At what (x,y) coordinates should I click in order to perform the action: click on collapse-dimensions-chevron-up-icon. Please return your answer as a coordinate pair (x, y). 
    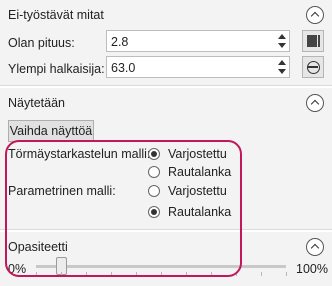
    Looking at the image, I should click on (315, 15).